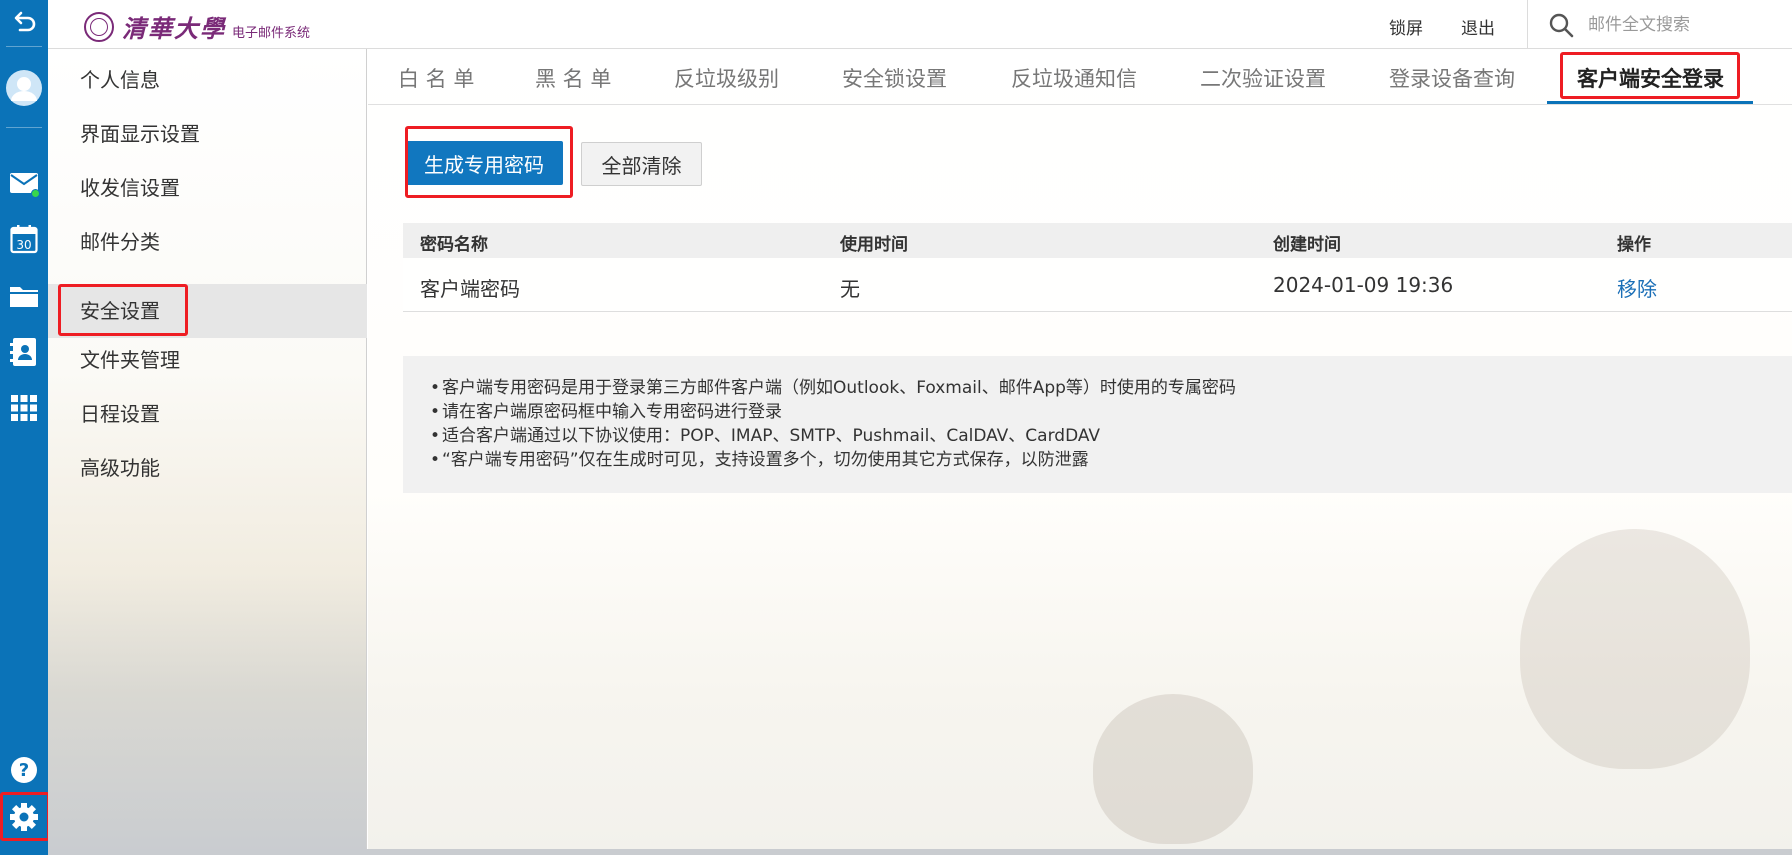 This screenshot has width=1792, height=855. What do you see at coordinates (894, 78) in the screenshot?
I see `tab-security-lock: 安全锁设置` at bounding box center [894, 78].